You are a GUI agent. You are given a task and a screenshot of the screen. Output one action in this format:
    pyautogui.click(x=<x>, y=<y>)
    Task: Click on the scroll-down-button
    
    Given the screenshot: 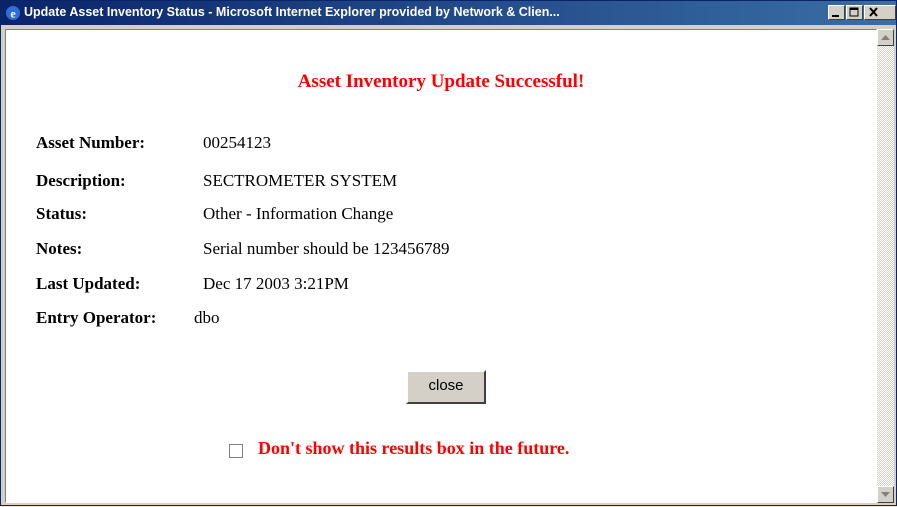 What is the action you would take?
    pyautogui.click(x=885, y=494)
    